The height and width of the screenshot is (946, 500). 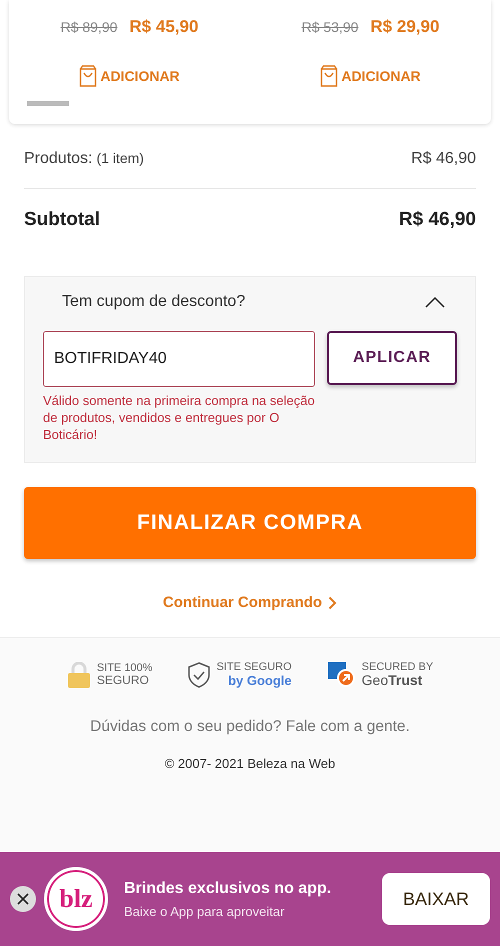 I want to click on scroll-indicator, so click(x=48, y=103).